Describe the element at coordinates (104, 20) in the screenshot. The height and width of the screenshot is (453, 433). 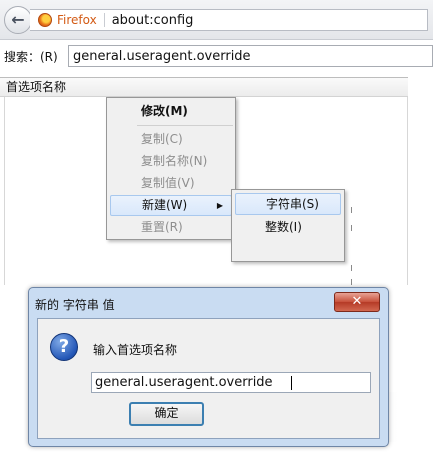
I see `address-divider` at that location.